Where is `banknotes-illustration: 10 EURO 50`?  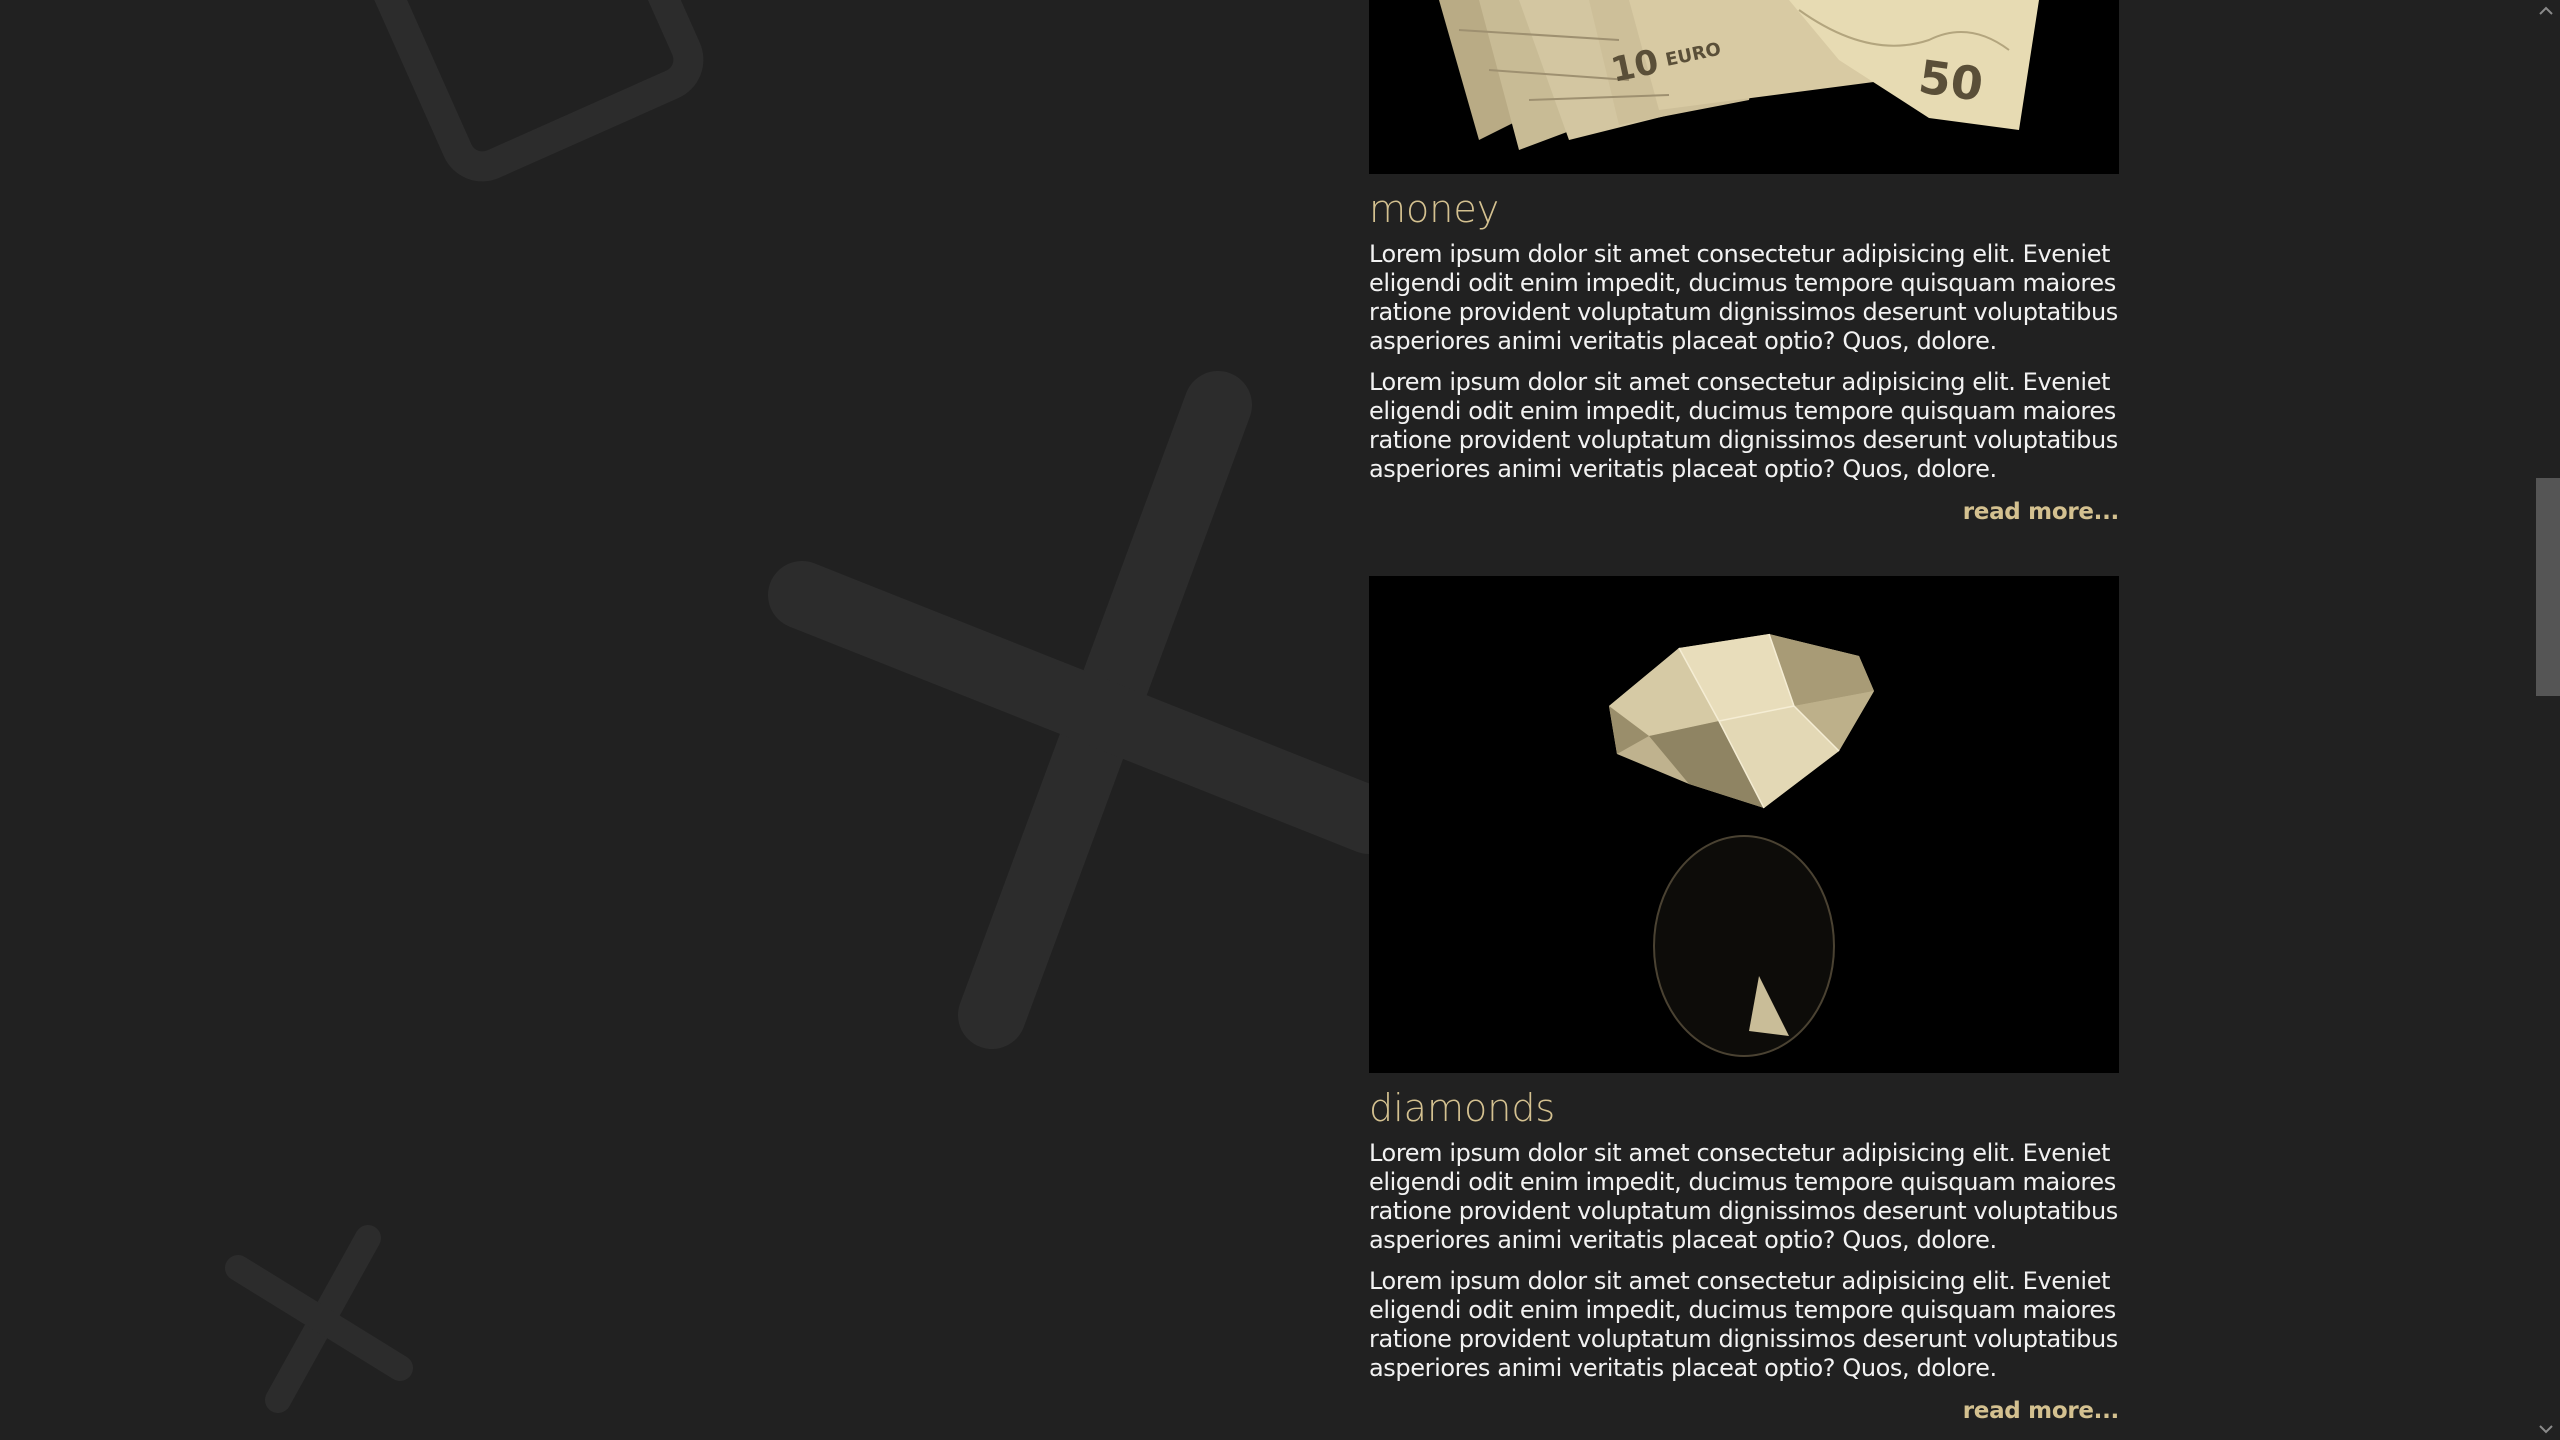 banknotes-illustration: 10 EURO 50 is located at coordinates (1744, 87).